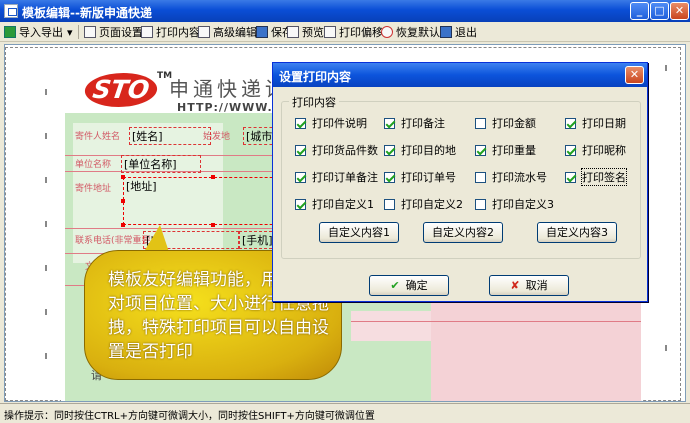  I want to click on form-receipt-area, so click(536, 352).